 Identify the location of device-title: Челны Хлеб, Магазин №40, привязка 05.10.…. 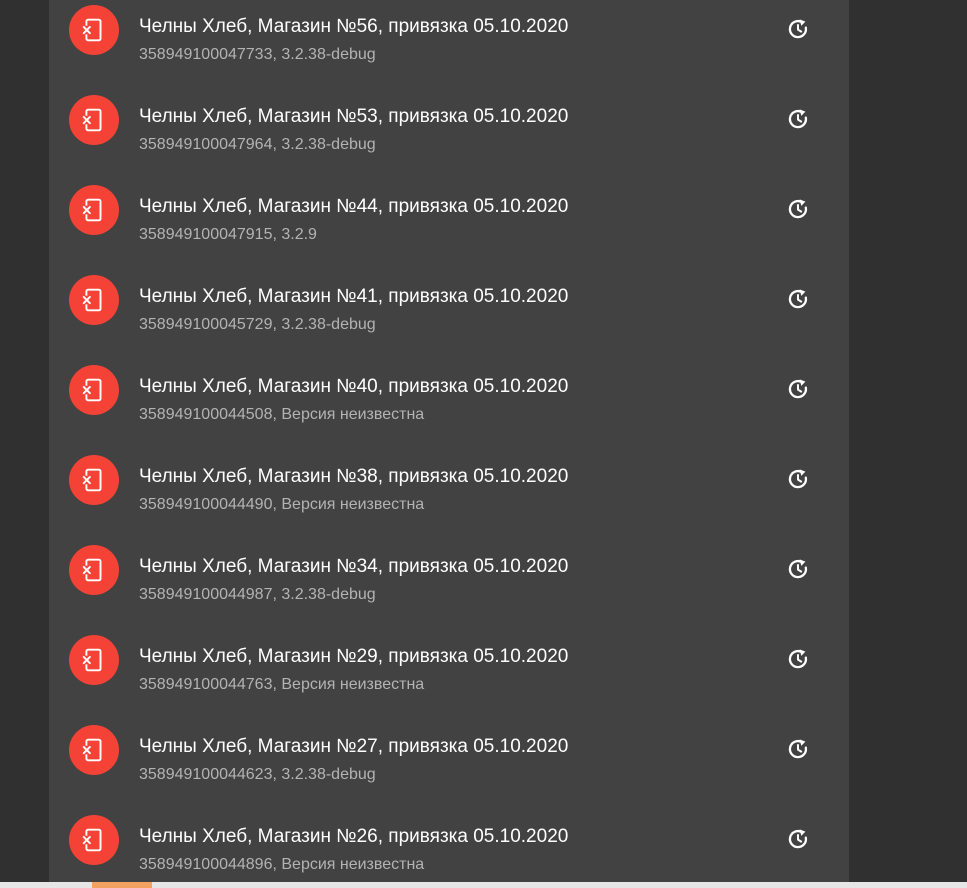
(354, 386).